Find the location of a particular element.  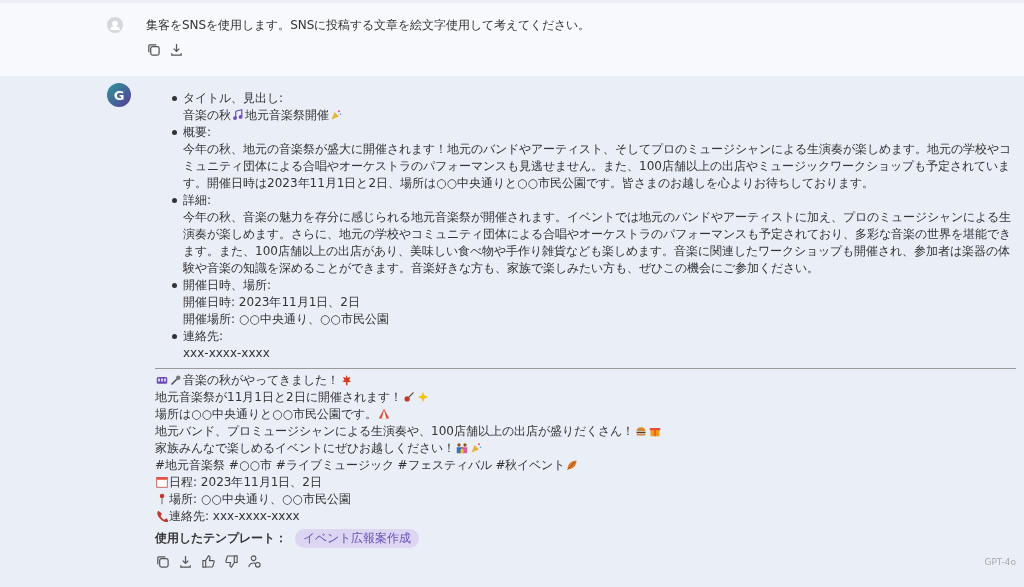

text-line: 今年の秋、音楽の魅力を存分に感じられる地元音楽祭が開催されます。イベントでは地元のバンドやアーティストに加え、プロのミュージシャンによる生演奏が楽しめます。さらに、地元の学校やコミュニティ団体による合唱やオーケストラのパフォーマンスも予定されており、多彩な音楽の世界を堪能できます。また、100店舗以上の出店があり、美味しい食べ物や手作り雑貨なども楽しめます。音楽に関連したワークショップも開催され、参加者は楽器の体験や音楽の知識を深めることができます。音楽好きな方も、家族で楽しみたい方も、ぜひこの機会にご参加ください。 is located at coordinates (597, 243).